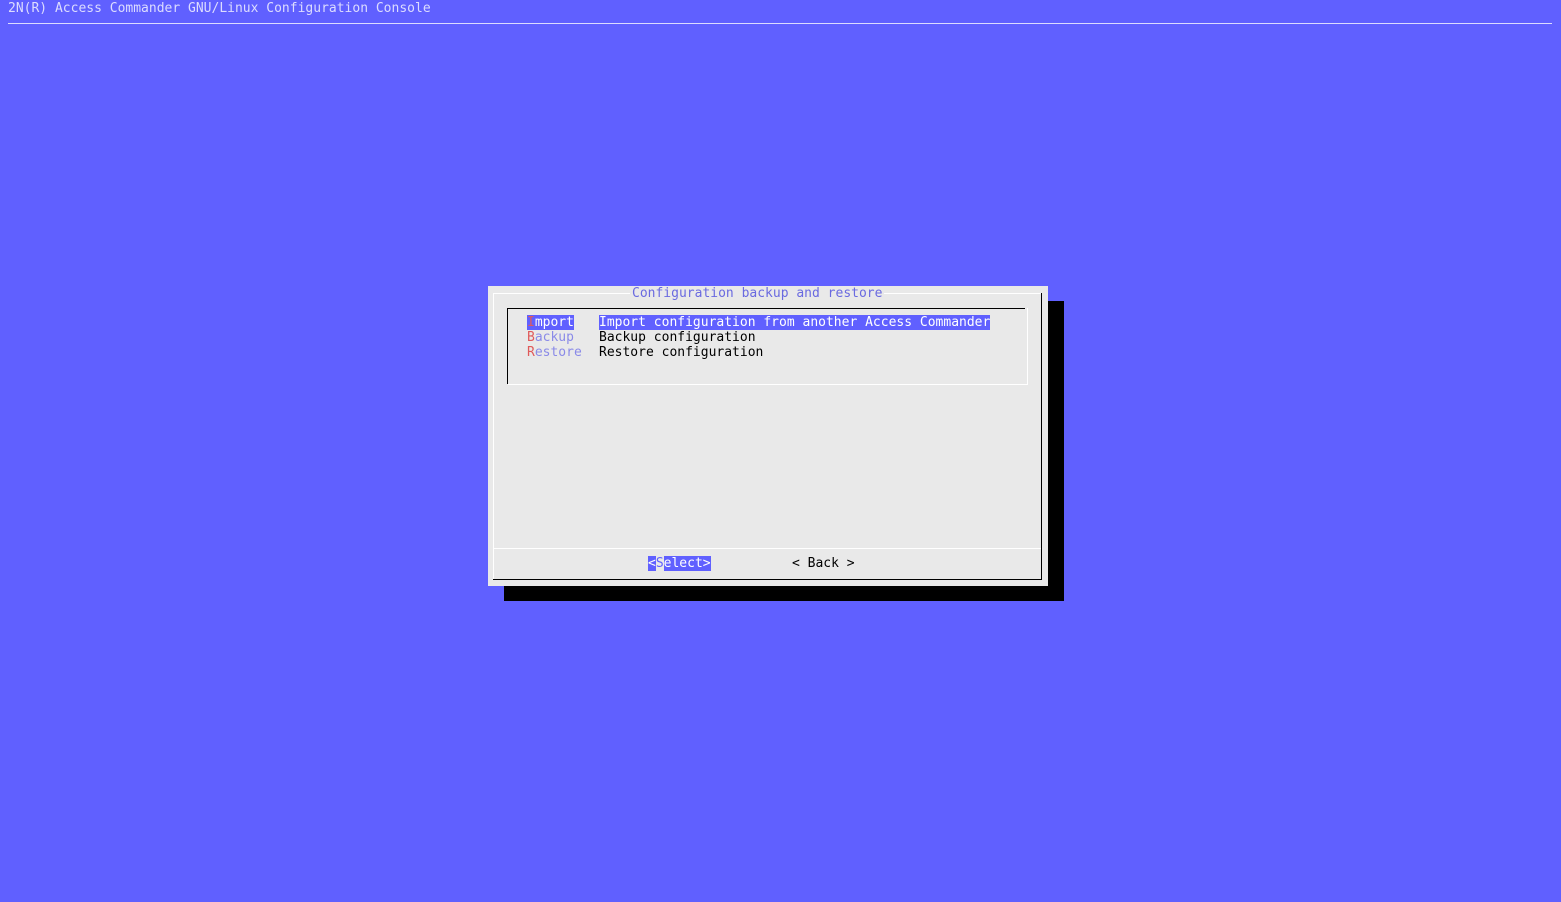  What do you see at coordinates (823, 563) in the screenshot?
I see `back-button: < Back >` at bounding box center [823, 563].